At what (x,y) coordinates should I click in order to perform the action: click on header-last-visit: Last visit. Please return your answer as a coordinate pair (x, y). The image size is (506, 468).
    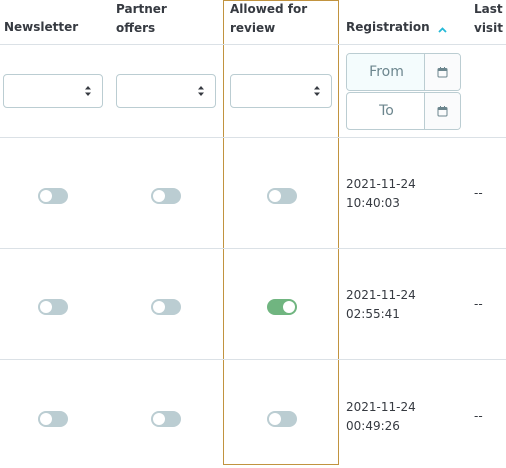
    Looking at the image, I should click on (490, 19).